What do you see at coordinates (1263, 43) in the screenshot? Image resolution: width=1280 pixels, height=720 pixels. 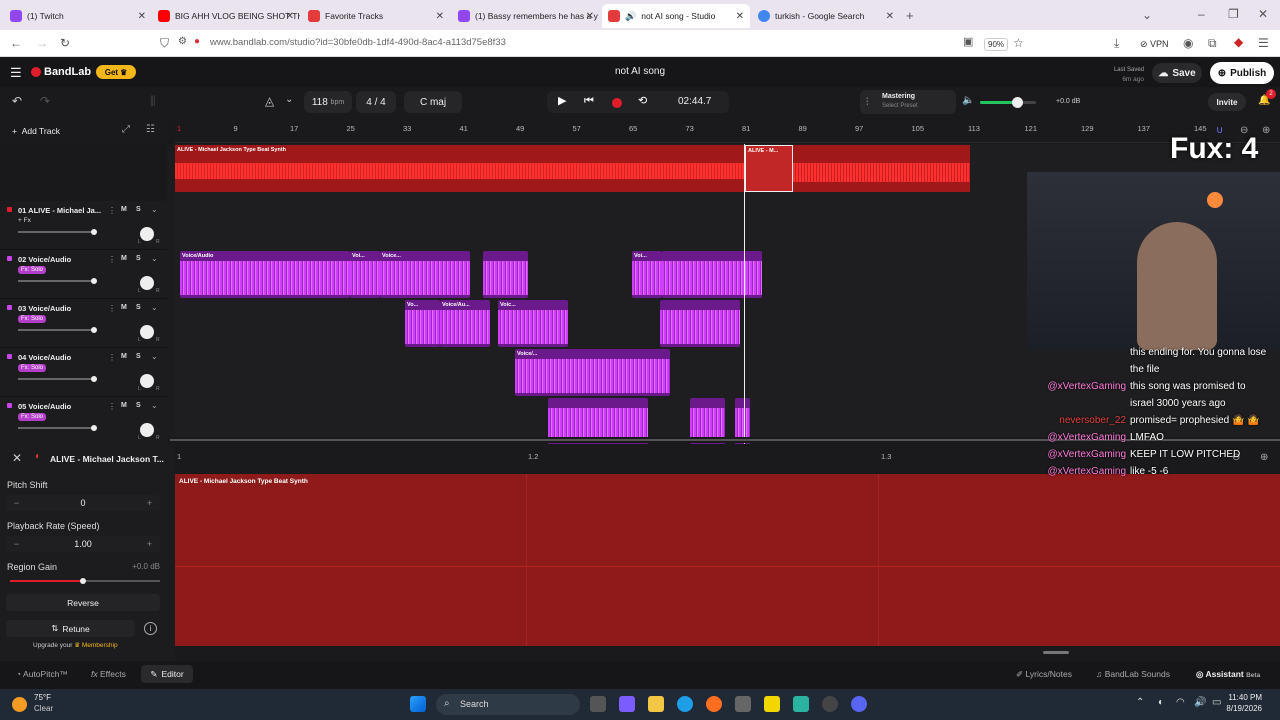 I see `menu-icon: ☰` at bounding box center [1263, 43].